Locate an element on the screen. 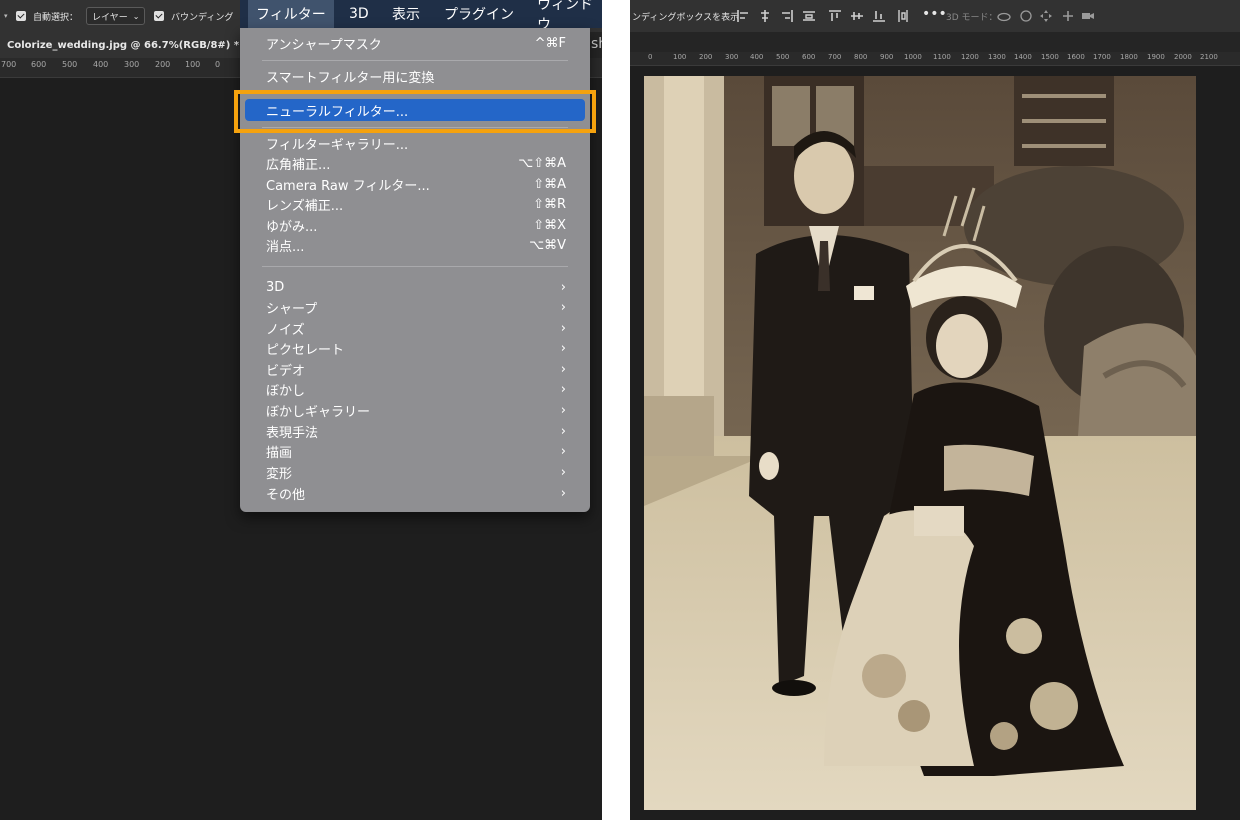 The image size is (1240, 820). menu-item-label: ぼかし is located at coordinates (286, 391).